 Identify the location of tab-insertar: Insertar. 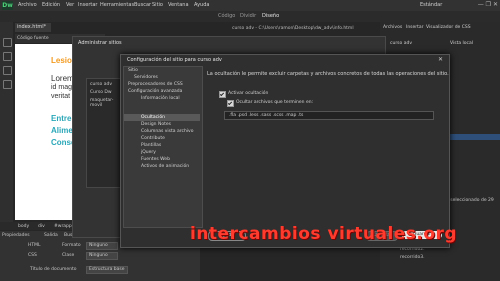
(415, 27).